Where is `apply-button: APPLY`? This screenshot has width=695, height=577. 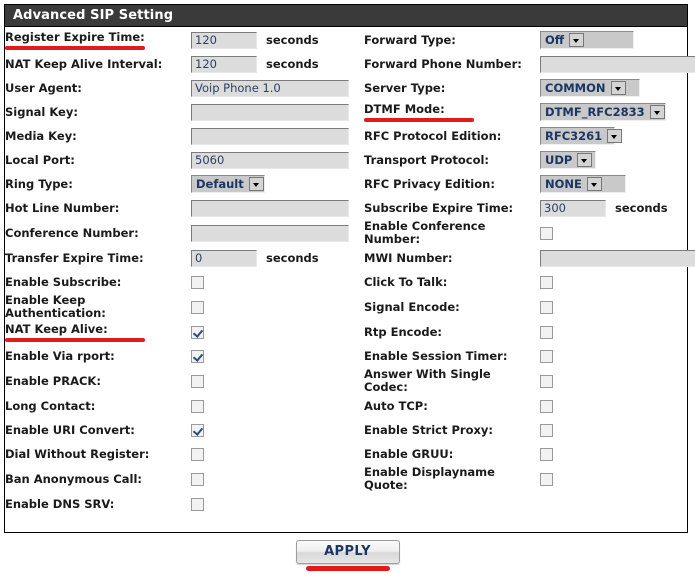 apply-button: APPLY is located at coordinates (347, 552).